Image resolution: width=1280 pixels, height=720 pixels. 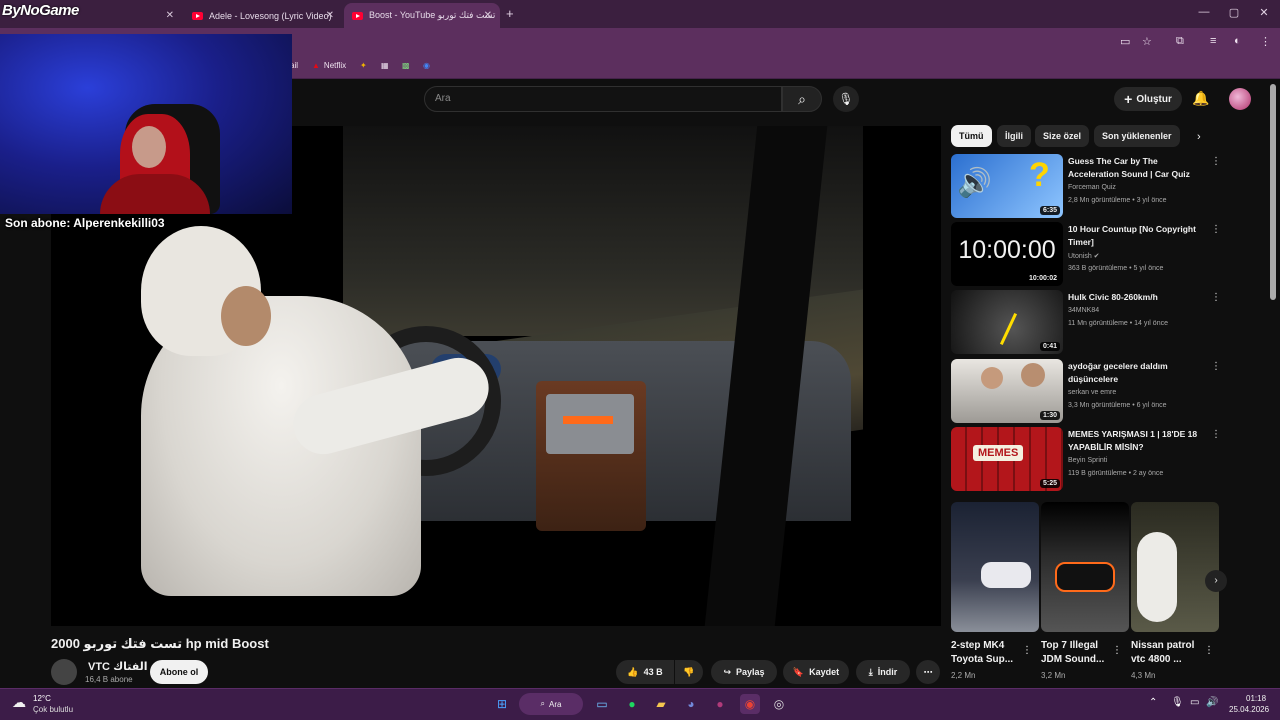 I want to click on short-views: 3,2 Mn, so click(x=1053, y=675).